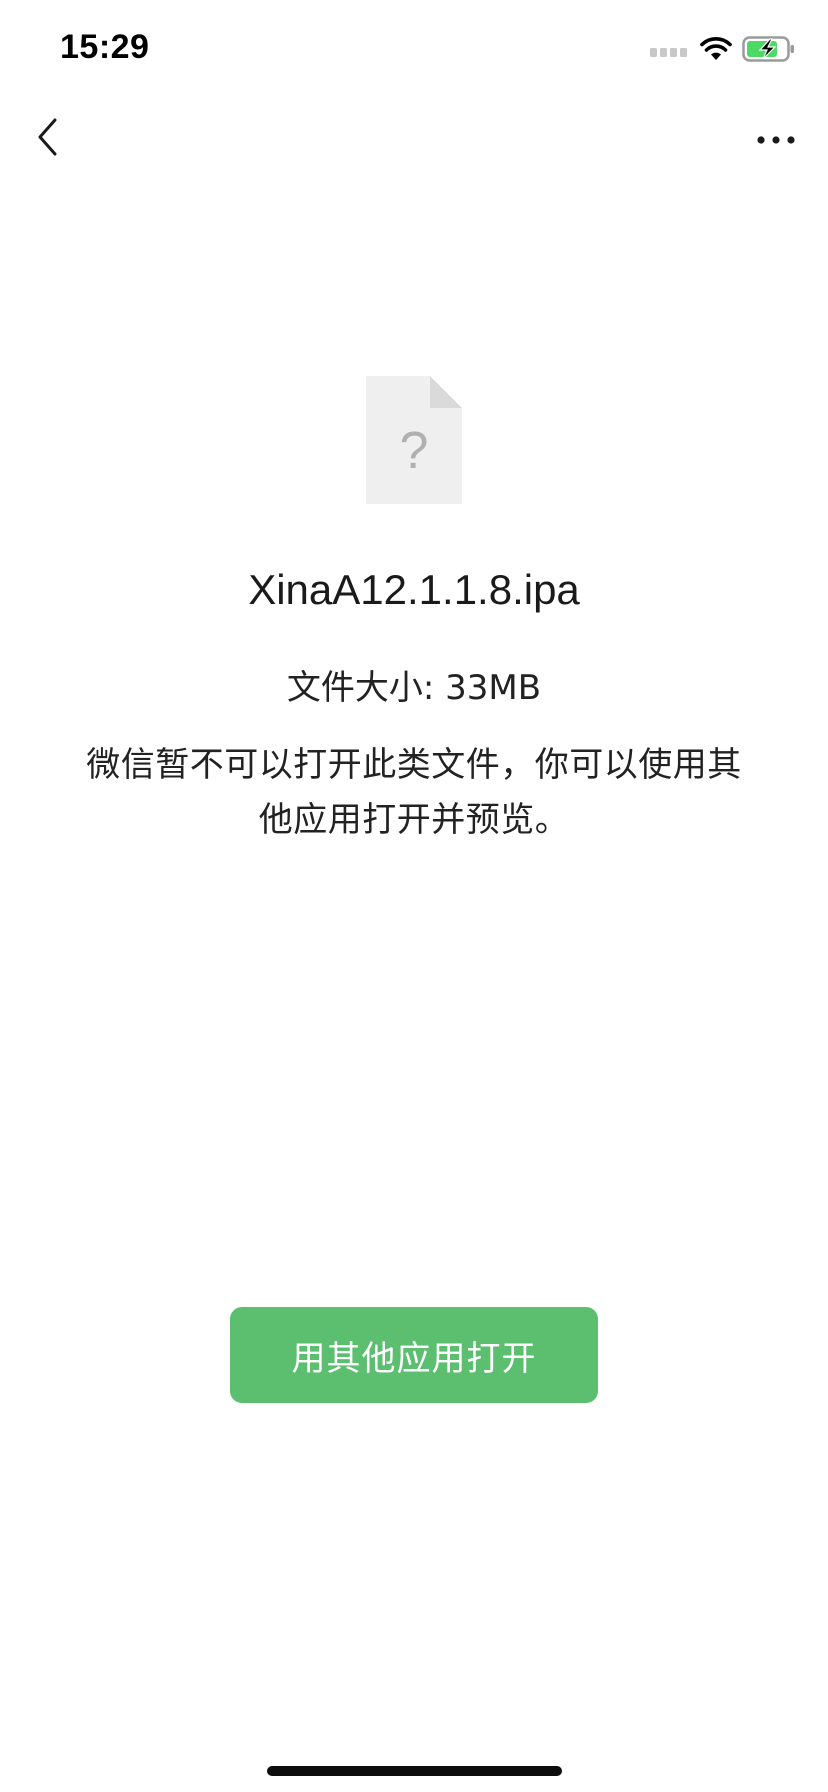 Image resolution: width=828 pixels, height=1792 pixels. I want to click on nav-bar, so click(414, 140).